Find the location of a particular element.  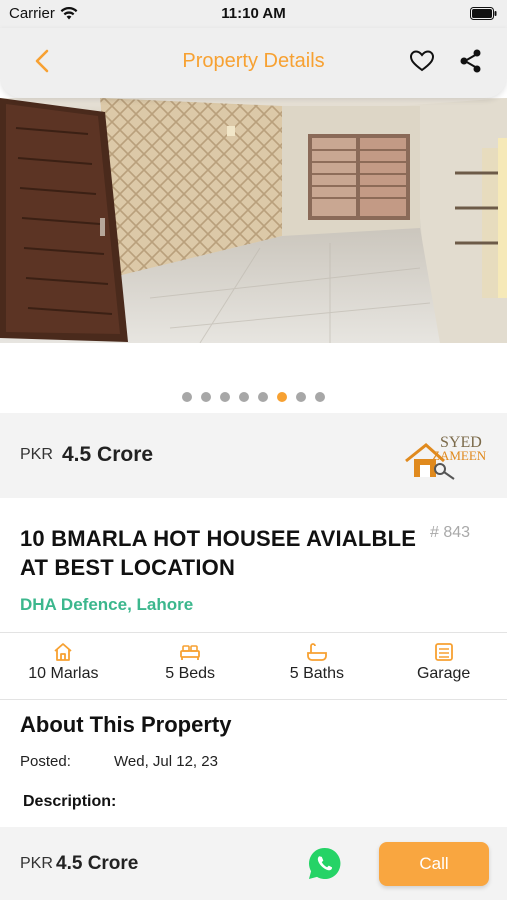

feature-area: 10 Marlas is located at coordinates (63, 666).